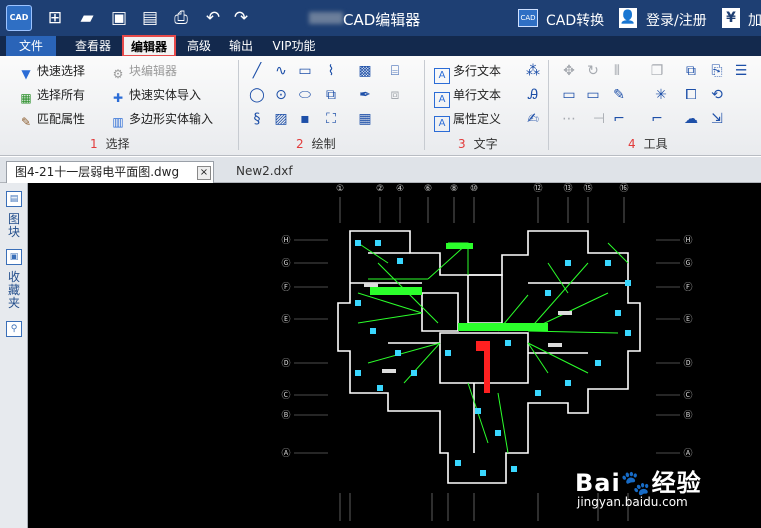 This screenshot has height=528, width=761. What do you see at coordinates (14, 290) in the screenshot?
I see `side-tab-favorites: 收藏夹` at bounding box center [14, 290].